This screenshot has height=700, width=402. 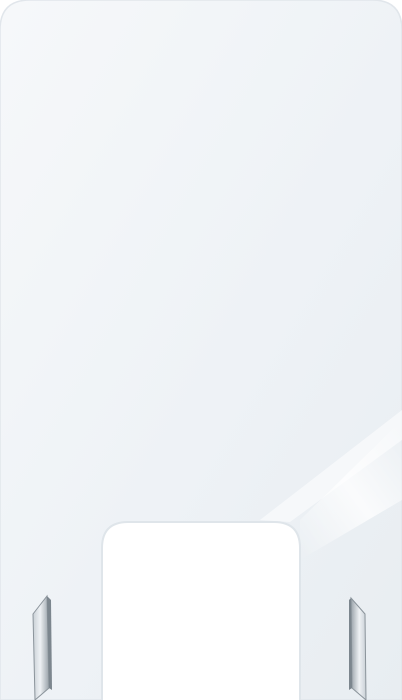 What do you see at coordinates (358, 648) in the screenshot?
I see `right-stand-foot` at bounding box center [358, 648].